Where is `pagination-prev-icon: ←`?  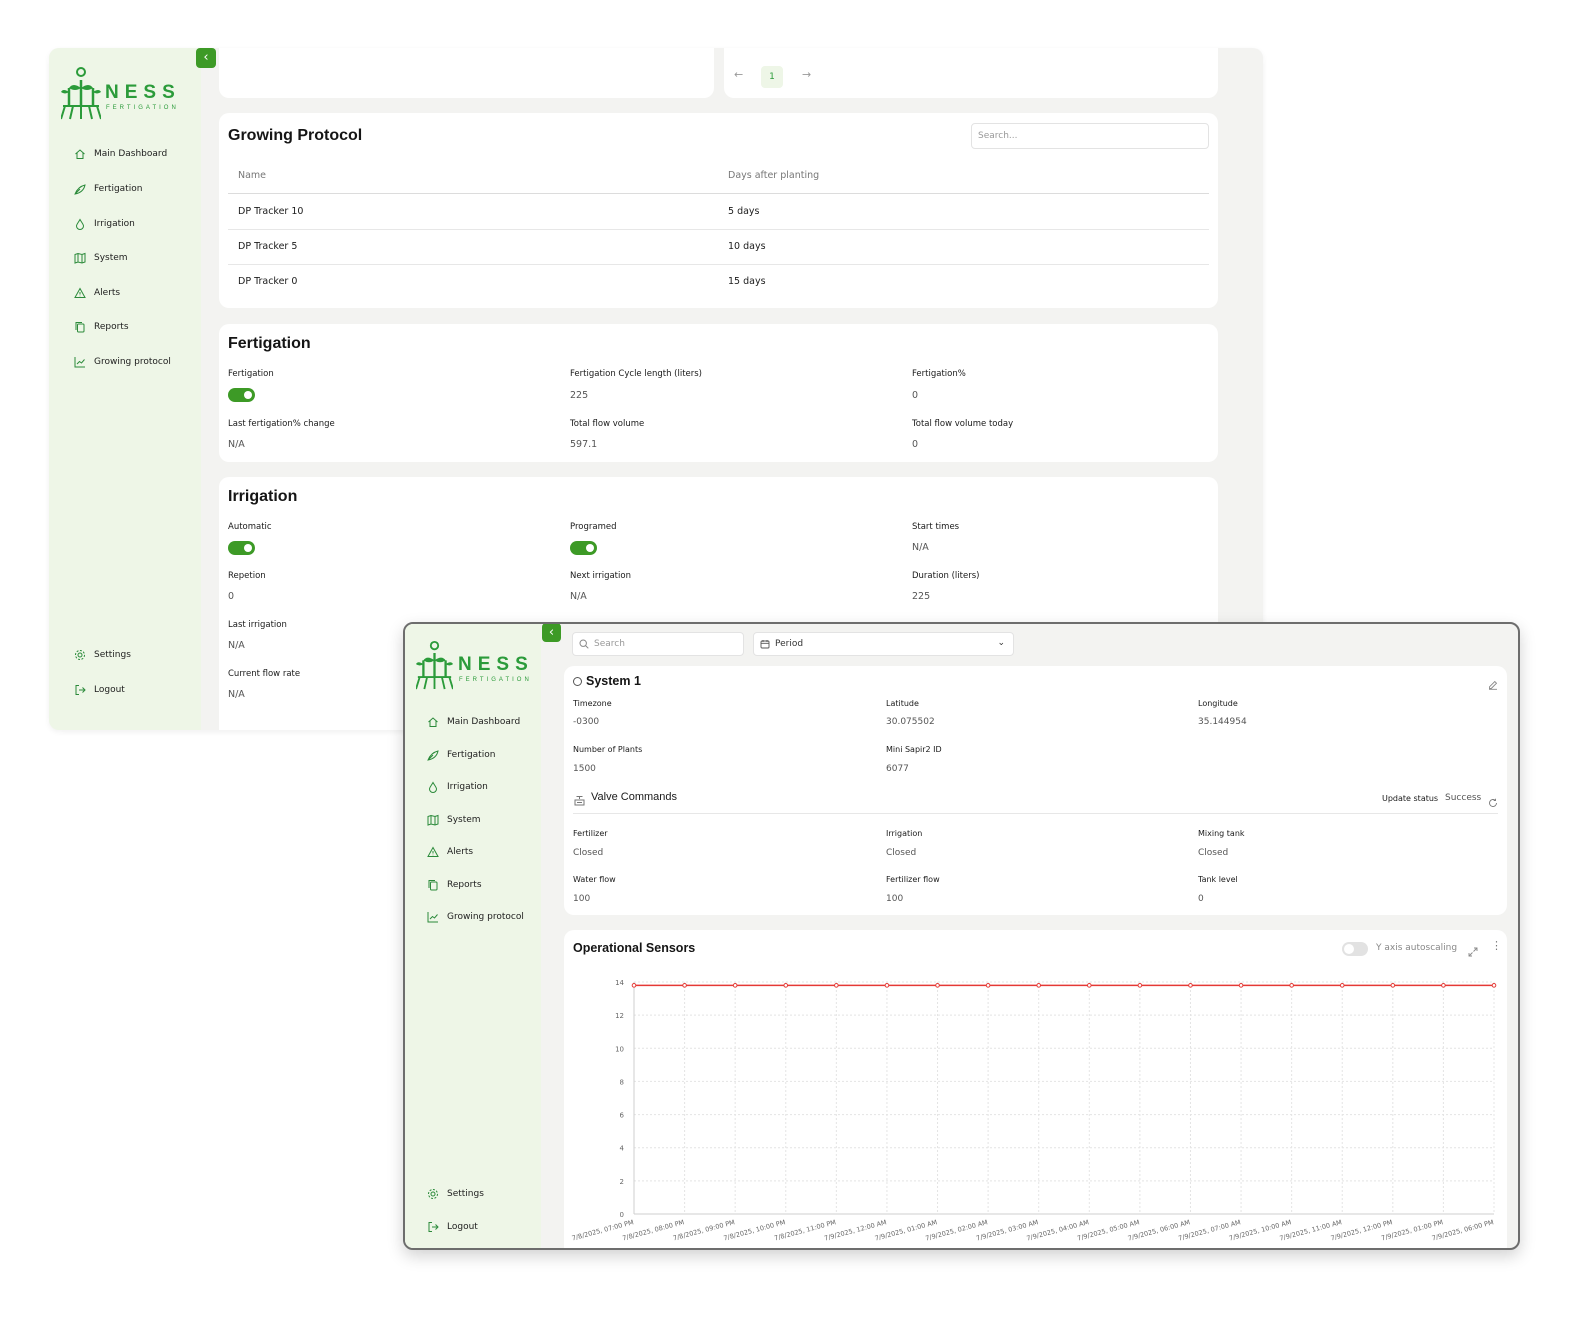
pagination-prev-icon: ← is located at coordinates (738, 74).